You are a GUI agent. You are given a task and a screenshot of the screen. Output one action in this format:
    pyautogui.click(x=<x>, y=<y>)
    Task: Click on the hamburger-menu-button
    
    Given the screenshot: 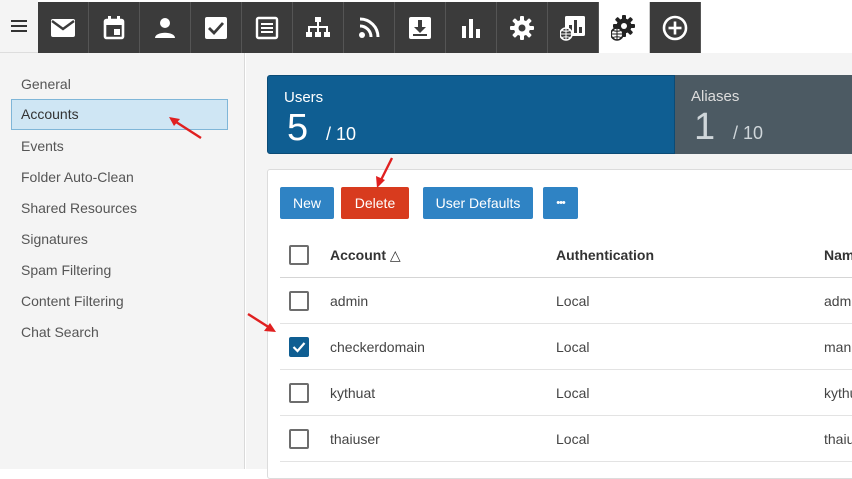 What is the action you would take?
    pyautogui.click(x=19, y=26)
    